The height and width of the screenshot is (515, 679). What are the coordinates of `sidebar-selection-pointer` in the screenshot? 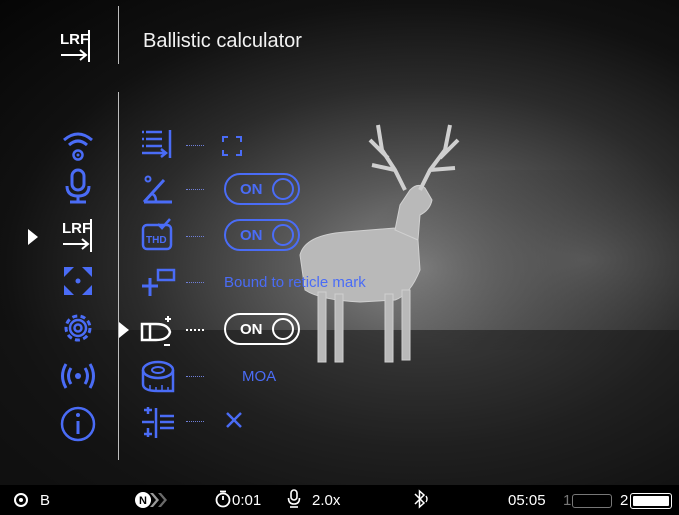 It's located at (33, 237).